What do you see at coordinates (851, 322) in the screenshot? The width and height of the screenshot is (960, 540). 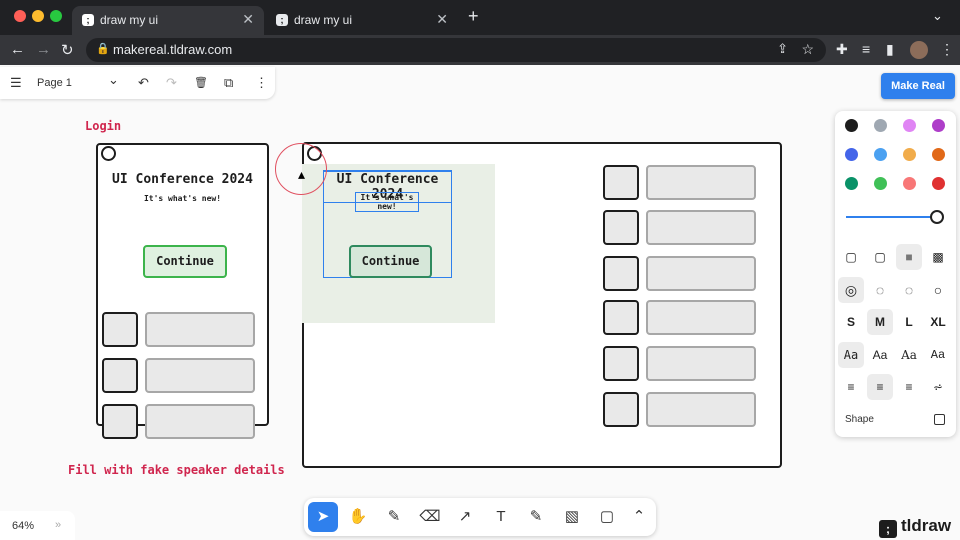 I see `size-s-button: S` at bounding box center [851, 322].